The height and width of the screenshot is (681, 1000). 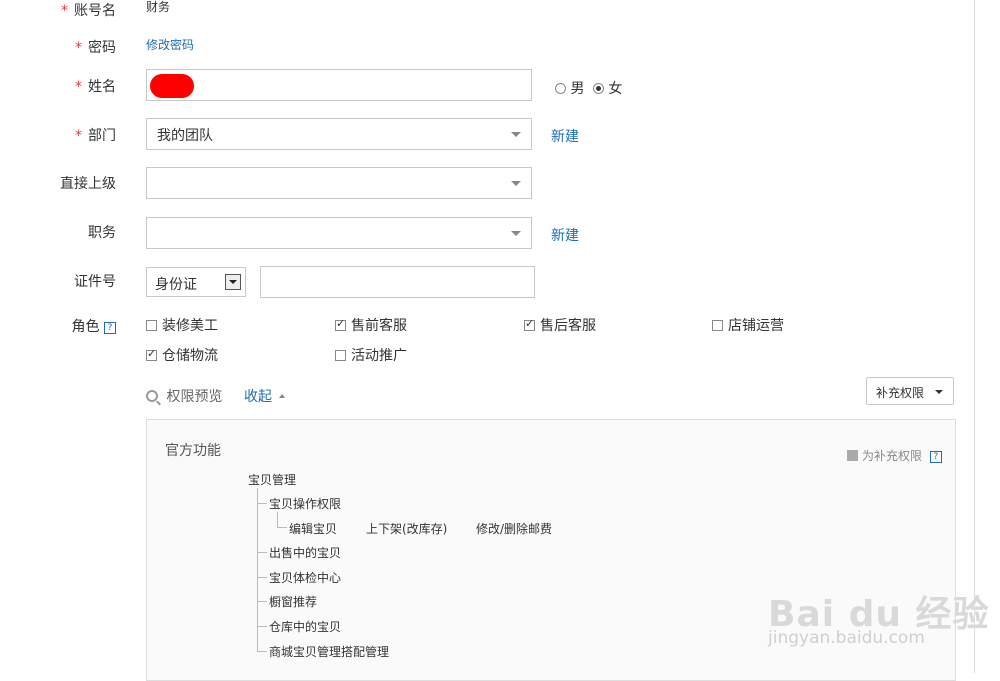 I want to click on account-value: 财务, so click(x=158, y=7).